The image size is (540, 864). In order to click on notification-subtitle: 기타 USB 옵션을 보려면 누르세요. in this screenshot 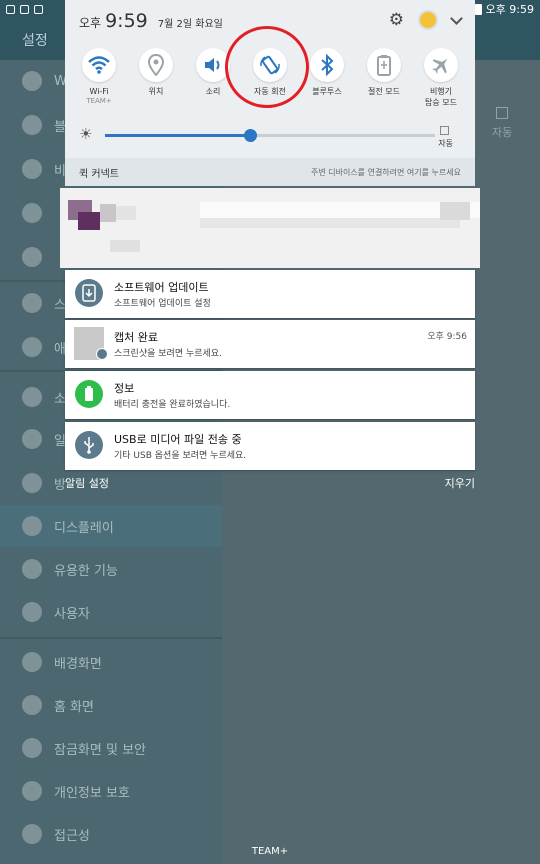, I will do `click(180, 456)`.